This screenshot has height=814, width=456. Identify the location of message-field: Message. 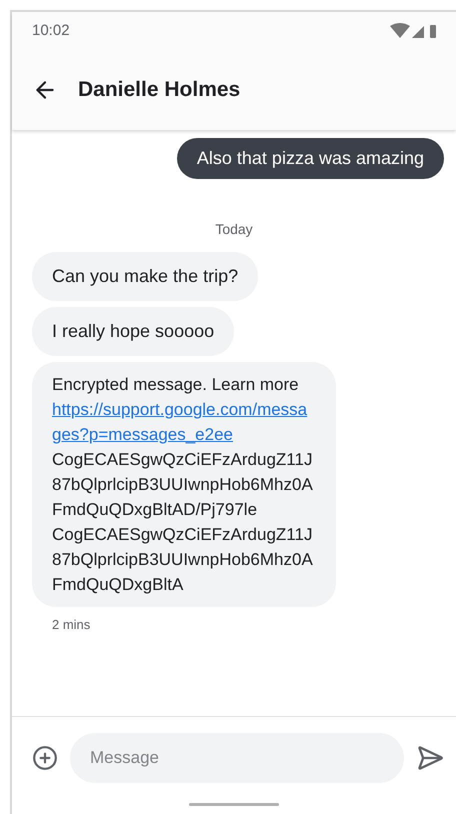
(237, 758).